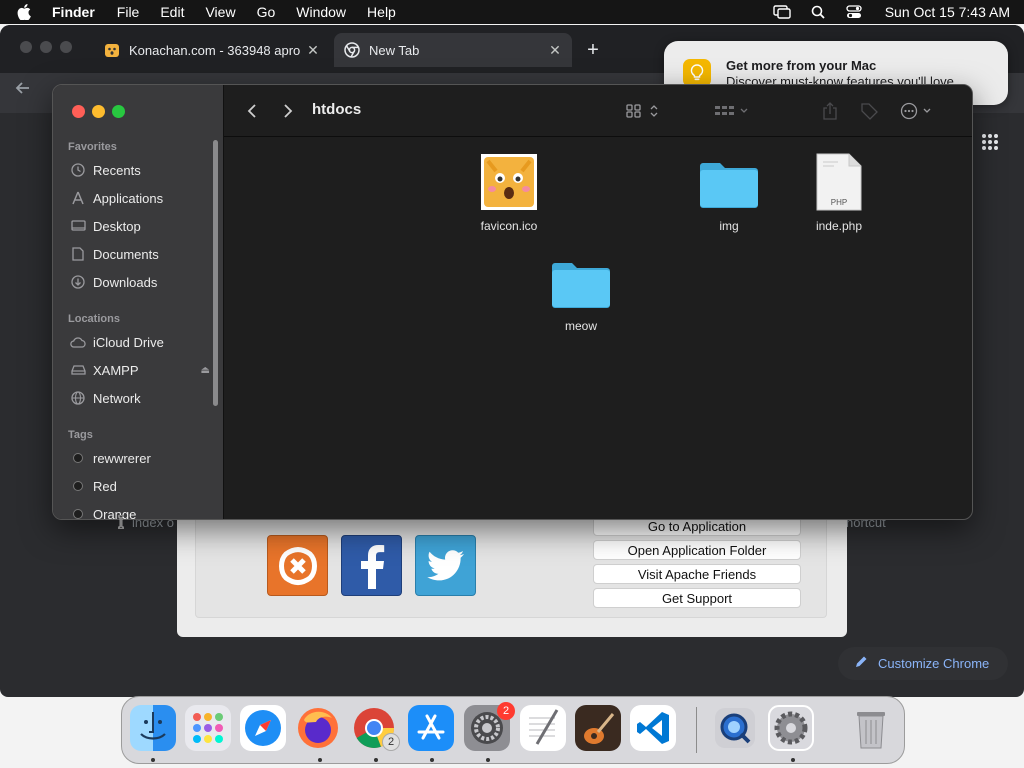 The height and width of the screenshot is (768, 1024). Describe the element at coordinates (318, 728) in the screenshot. I see `dock-firefox-icon` at that location.